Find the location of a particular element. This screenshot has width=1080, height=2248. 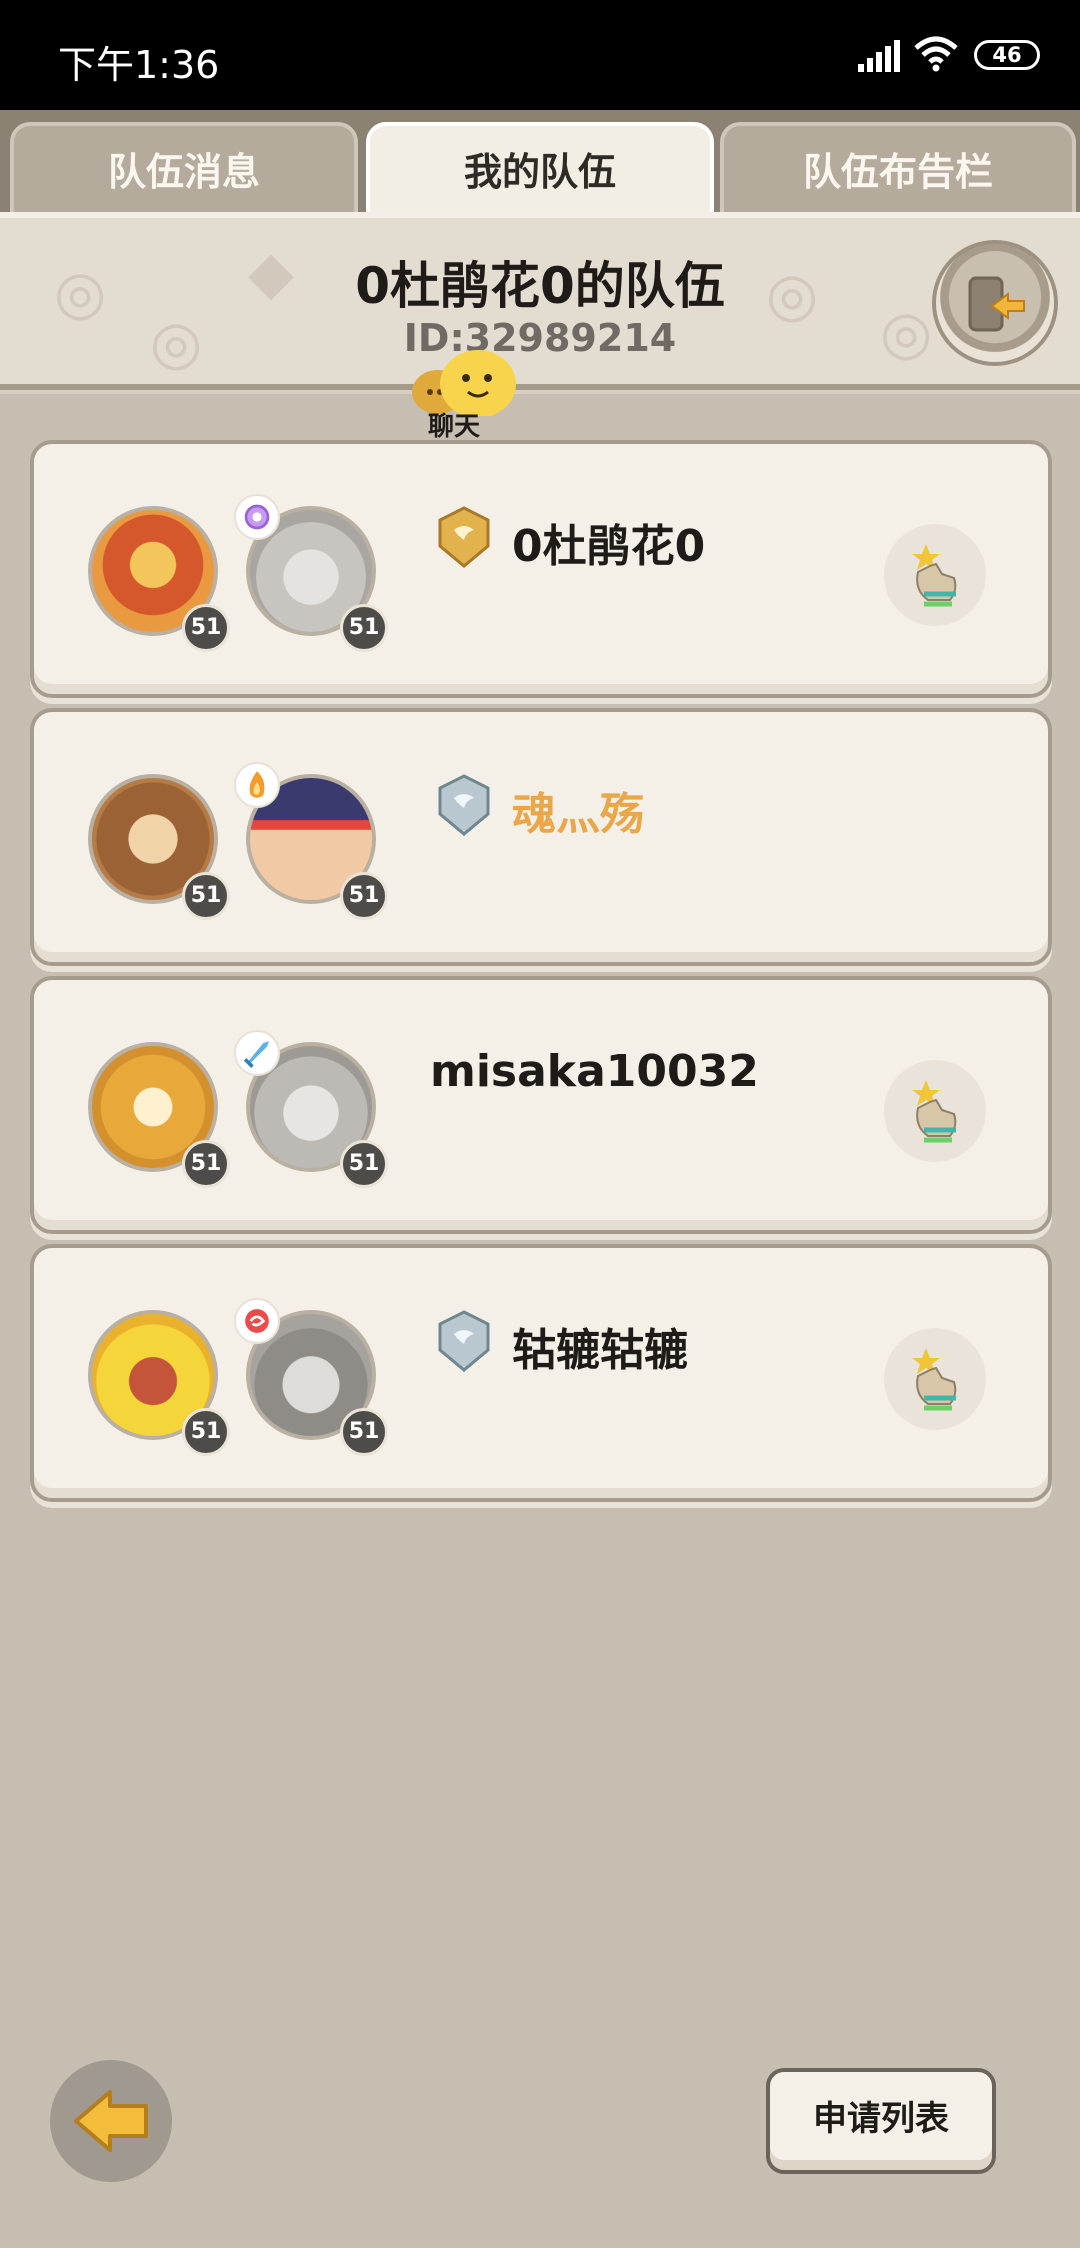

member-card: 51 51 魂灬殇 is located at coordinates (541, 837).